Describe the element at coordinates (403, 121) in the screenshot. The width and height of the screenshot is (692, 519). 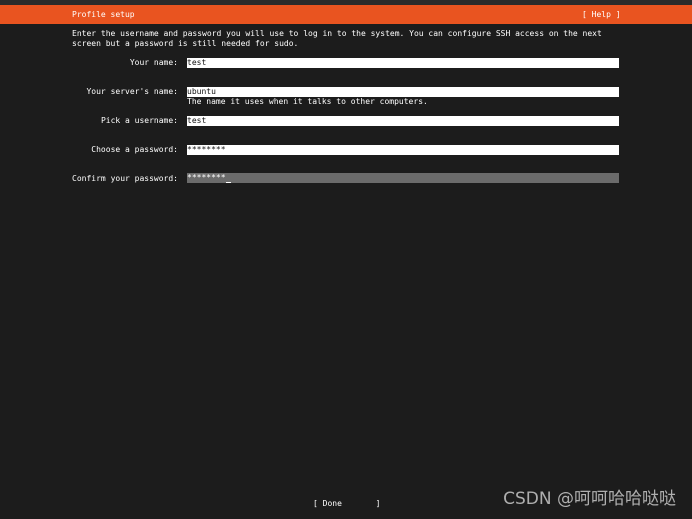
I see `username-field: test` at that location.